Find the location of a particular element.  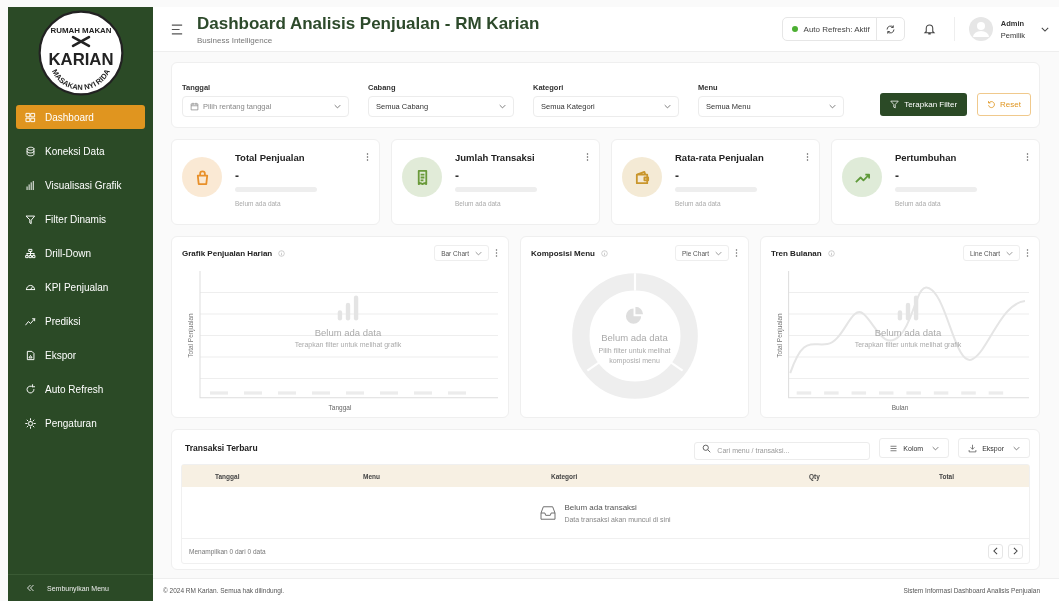

apply-filter-button: Terapkan Filter is located at coordinates (924, 104).